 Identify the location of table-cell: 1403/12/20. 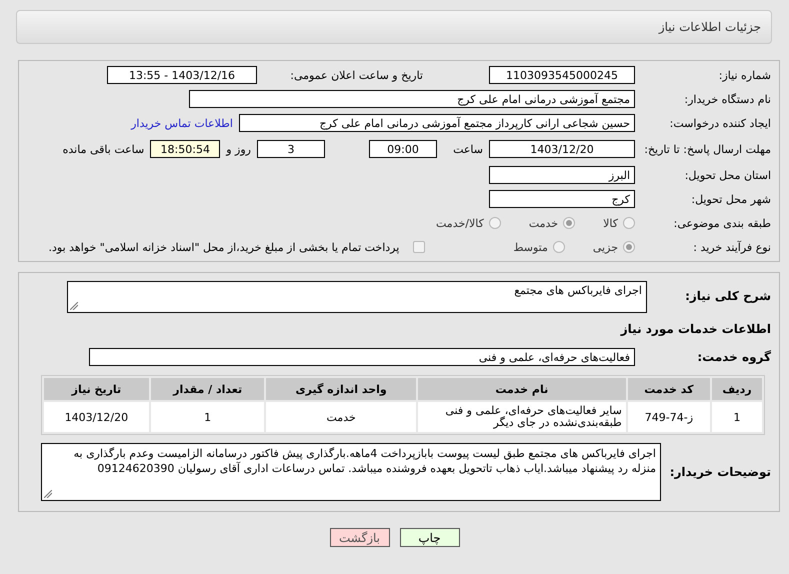
(96, 417).